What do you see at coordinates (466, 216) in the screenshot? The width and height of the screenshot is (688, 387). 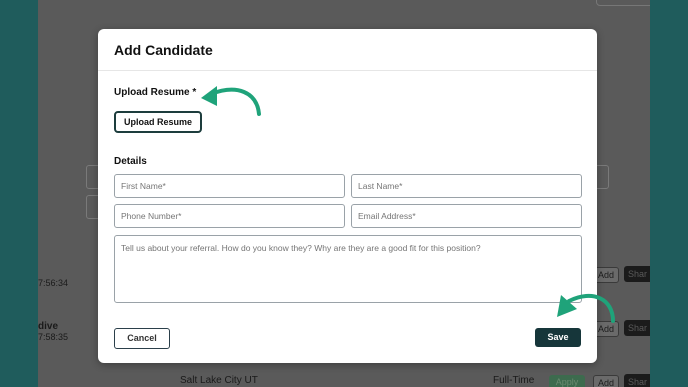 I see `email-address-field` at bounding box center [466, 216].